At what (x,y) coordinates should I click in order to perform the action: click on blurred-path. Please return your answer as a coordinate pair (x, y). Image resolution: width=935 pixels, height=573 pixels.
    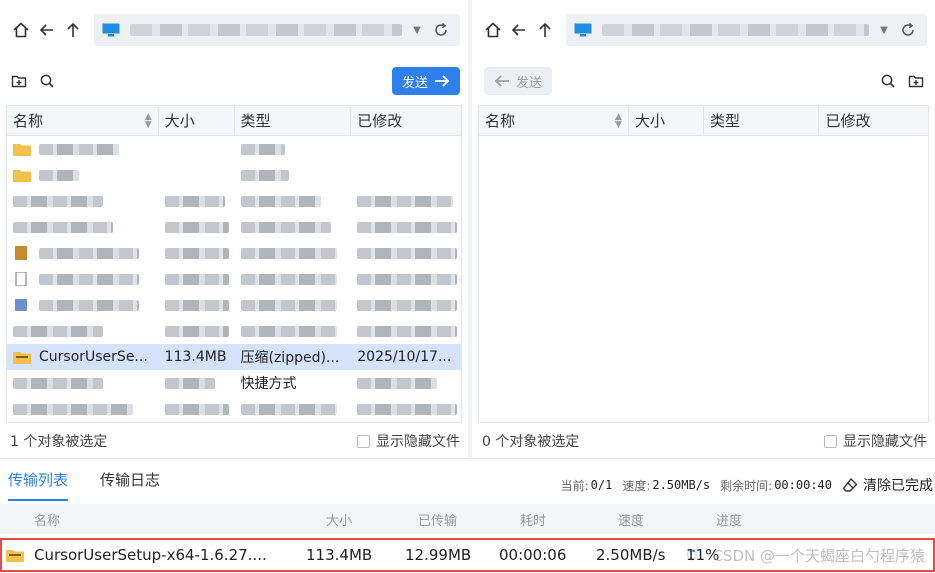
    Looking at the image, I should click on (735, 30).